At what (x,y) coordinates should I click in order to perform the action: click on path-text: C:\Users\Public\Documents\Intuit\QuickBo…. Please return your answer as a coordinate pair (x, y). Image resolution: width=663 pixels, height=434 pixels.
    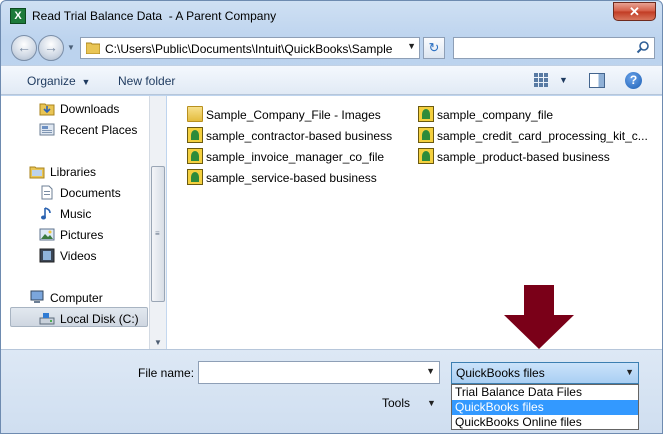
    Looking at the image, I should click on (249, 49).